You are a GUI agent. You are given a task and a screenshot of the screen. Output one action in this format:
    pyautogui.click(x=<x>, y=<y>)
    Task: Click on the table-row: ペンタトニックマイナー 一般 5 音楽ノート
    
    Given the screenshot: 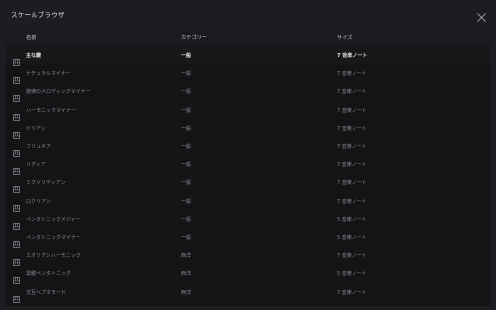 What is the action you would take?
    pyautogui.click(x=248, y=238)
    